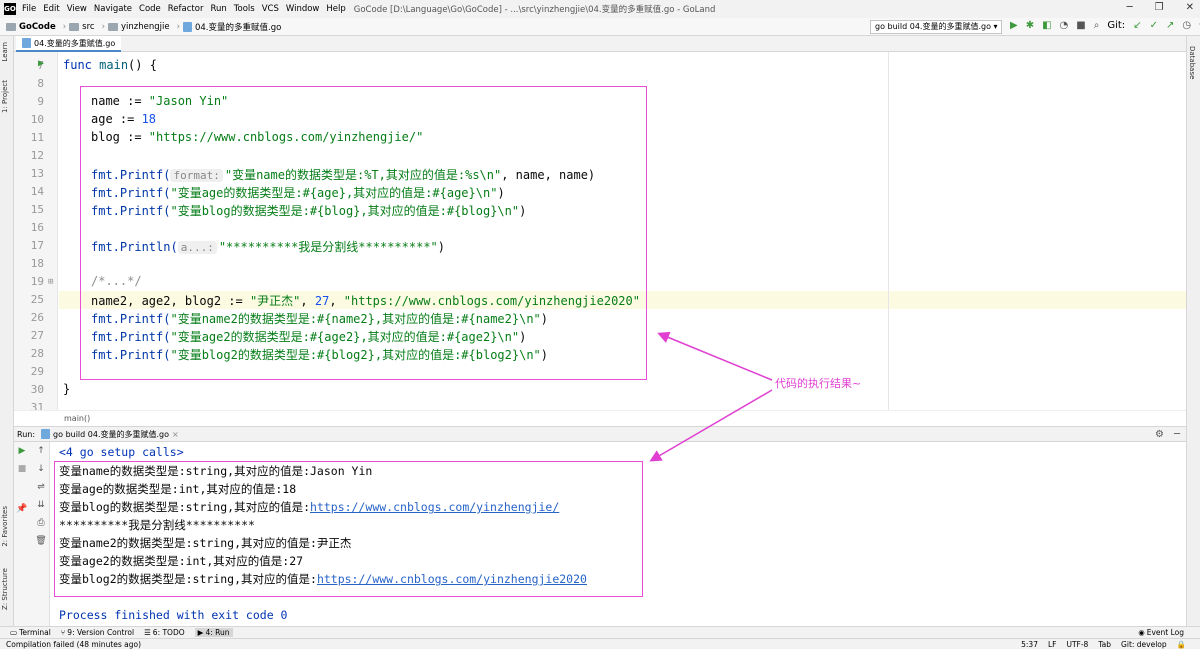 The height and width of the screenshot is (649, 1200). Describe the element at coordinates (936, 27) in the screenshot. I see `run-configuration-select: go build 04.变量的多重赋值.go ▾` at that location.